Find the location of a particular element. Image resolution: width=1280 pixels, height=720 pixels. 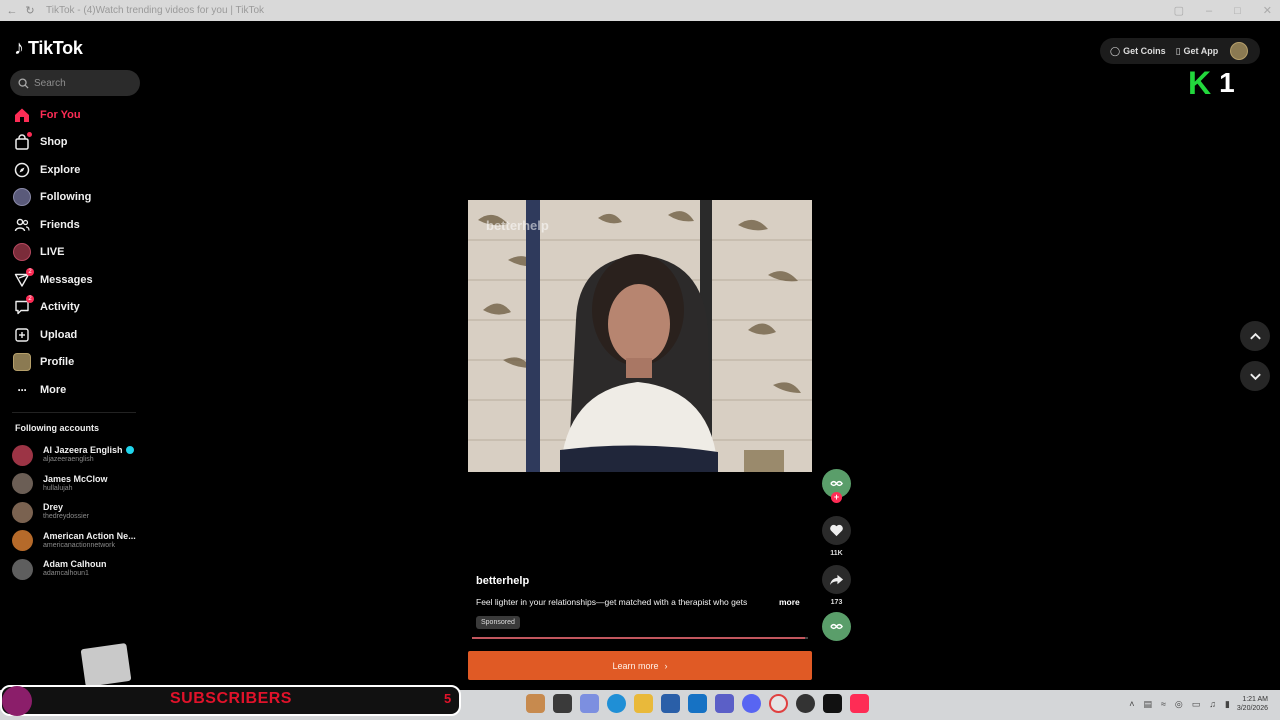

follow-plus-icon: + is located at coordinates (836, 497).